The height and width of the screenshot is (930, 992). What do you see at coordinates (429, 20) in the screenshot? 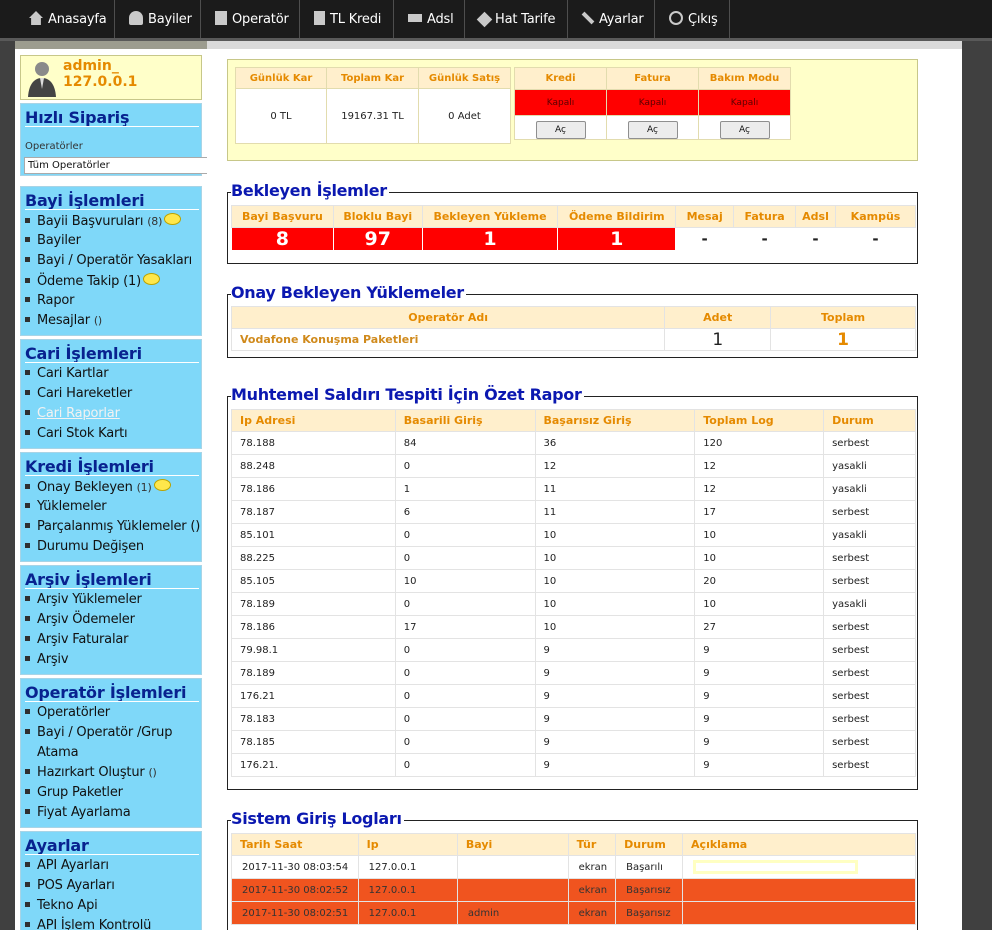
I see `nav-adsl: Adsl` at bounding box center [429, 20].